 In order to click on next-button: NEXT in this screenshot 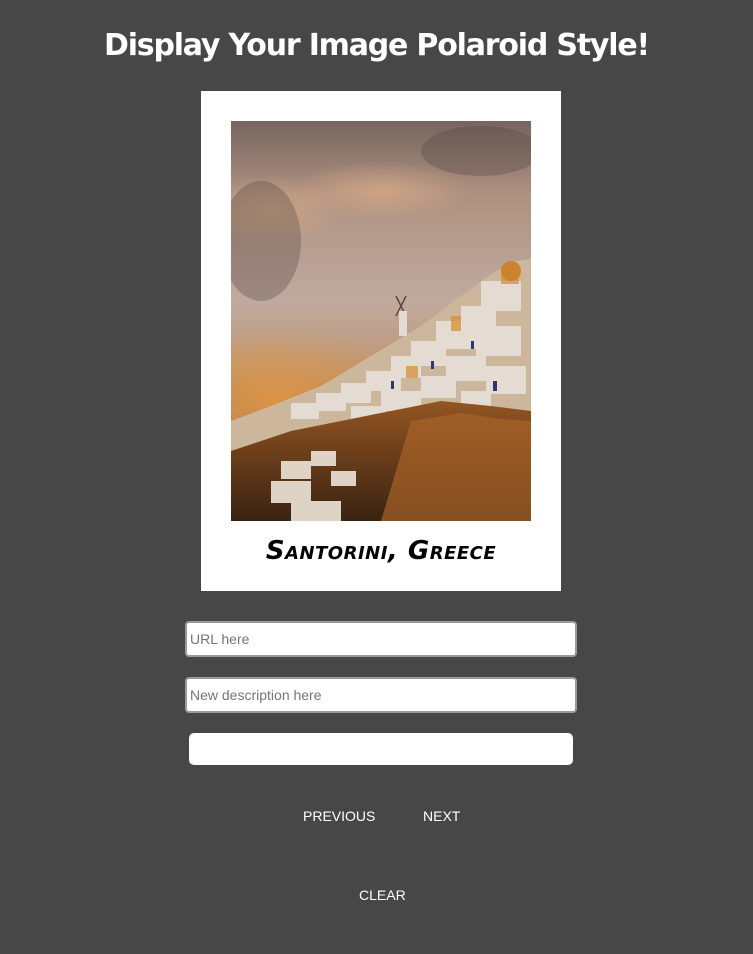, I will do `click(441, 816)`.